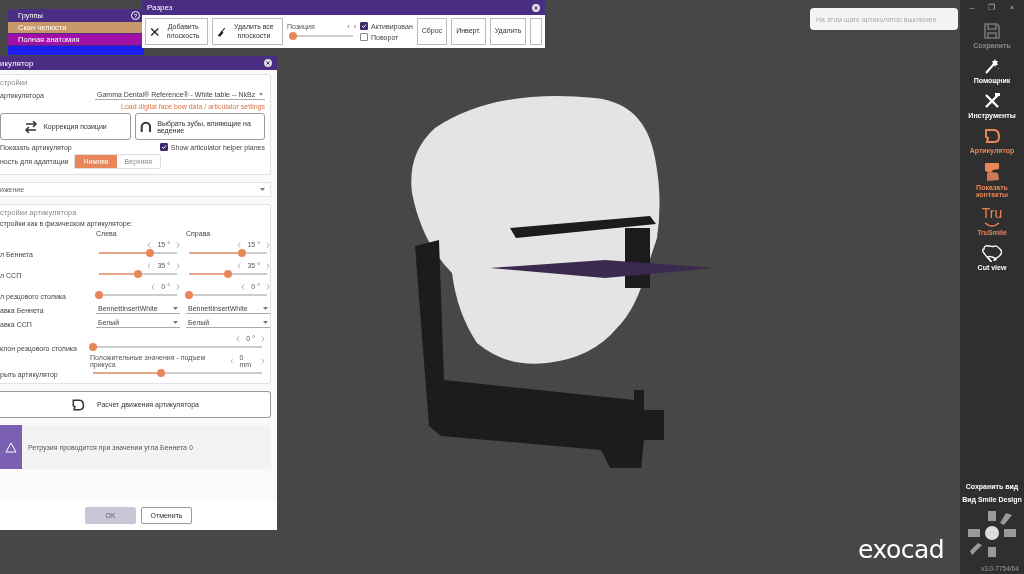 The image size is (1024, 574). What do you see at coordinates (145, 126) in the screenshot?
I see `arch-icon` at bounding box center [145, 126].